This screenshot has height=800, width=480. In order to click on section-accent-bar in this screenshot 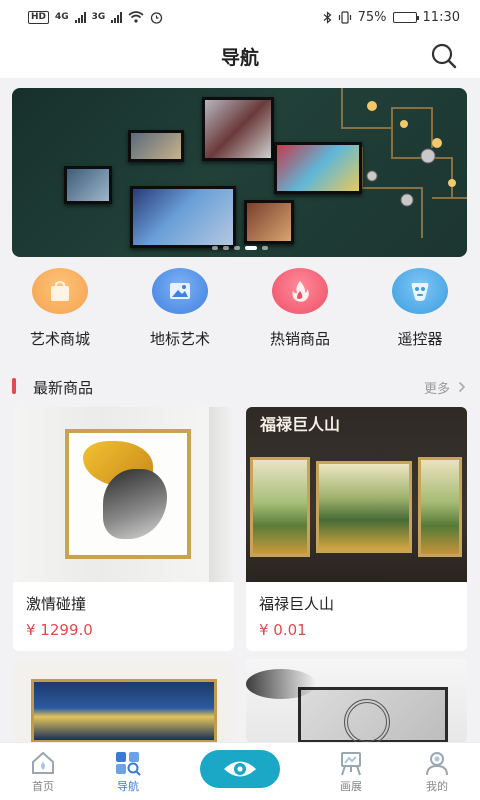, I will do `click(14, 386)`.